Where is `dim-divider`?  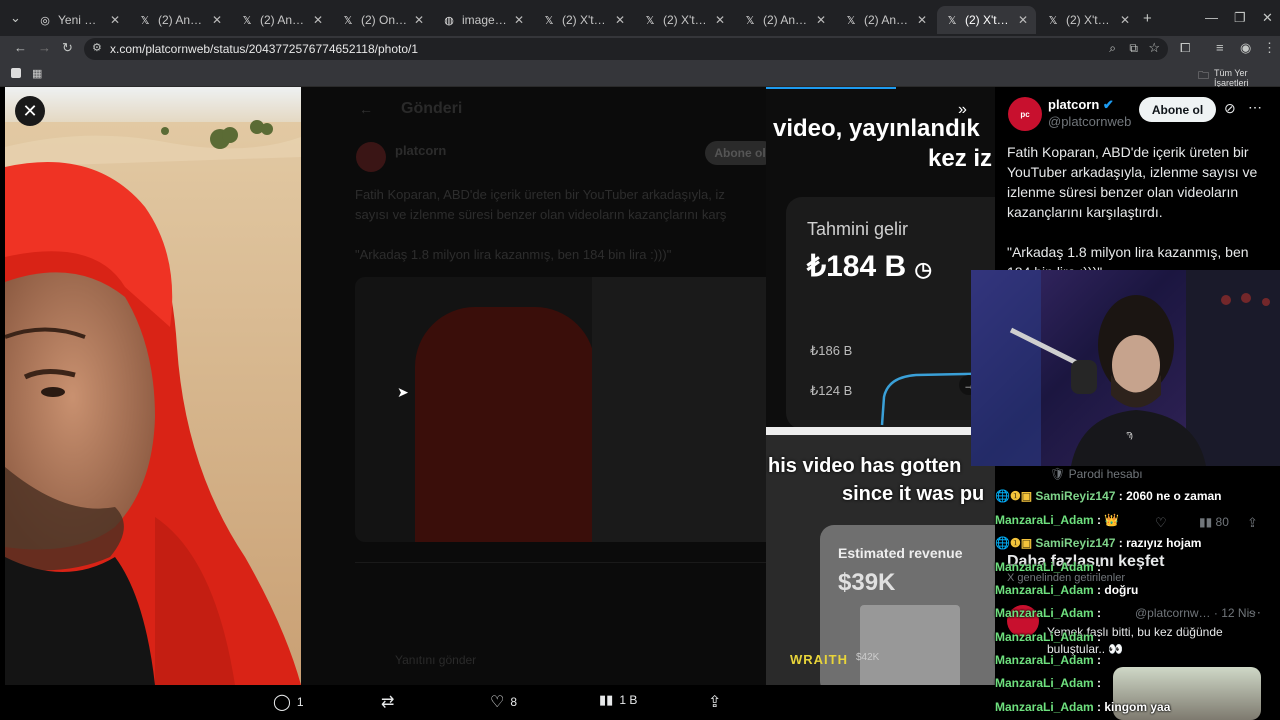 dim-divider is located at coordinates (560, 562).